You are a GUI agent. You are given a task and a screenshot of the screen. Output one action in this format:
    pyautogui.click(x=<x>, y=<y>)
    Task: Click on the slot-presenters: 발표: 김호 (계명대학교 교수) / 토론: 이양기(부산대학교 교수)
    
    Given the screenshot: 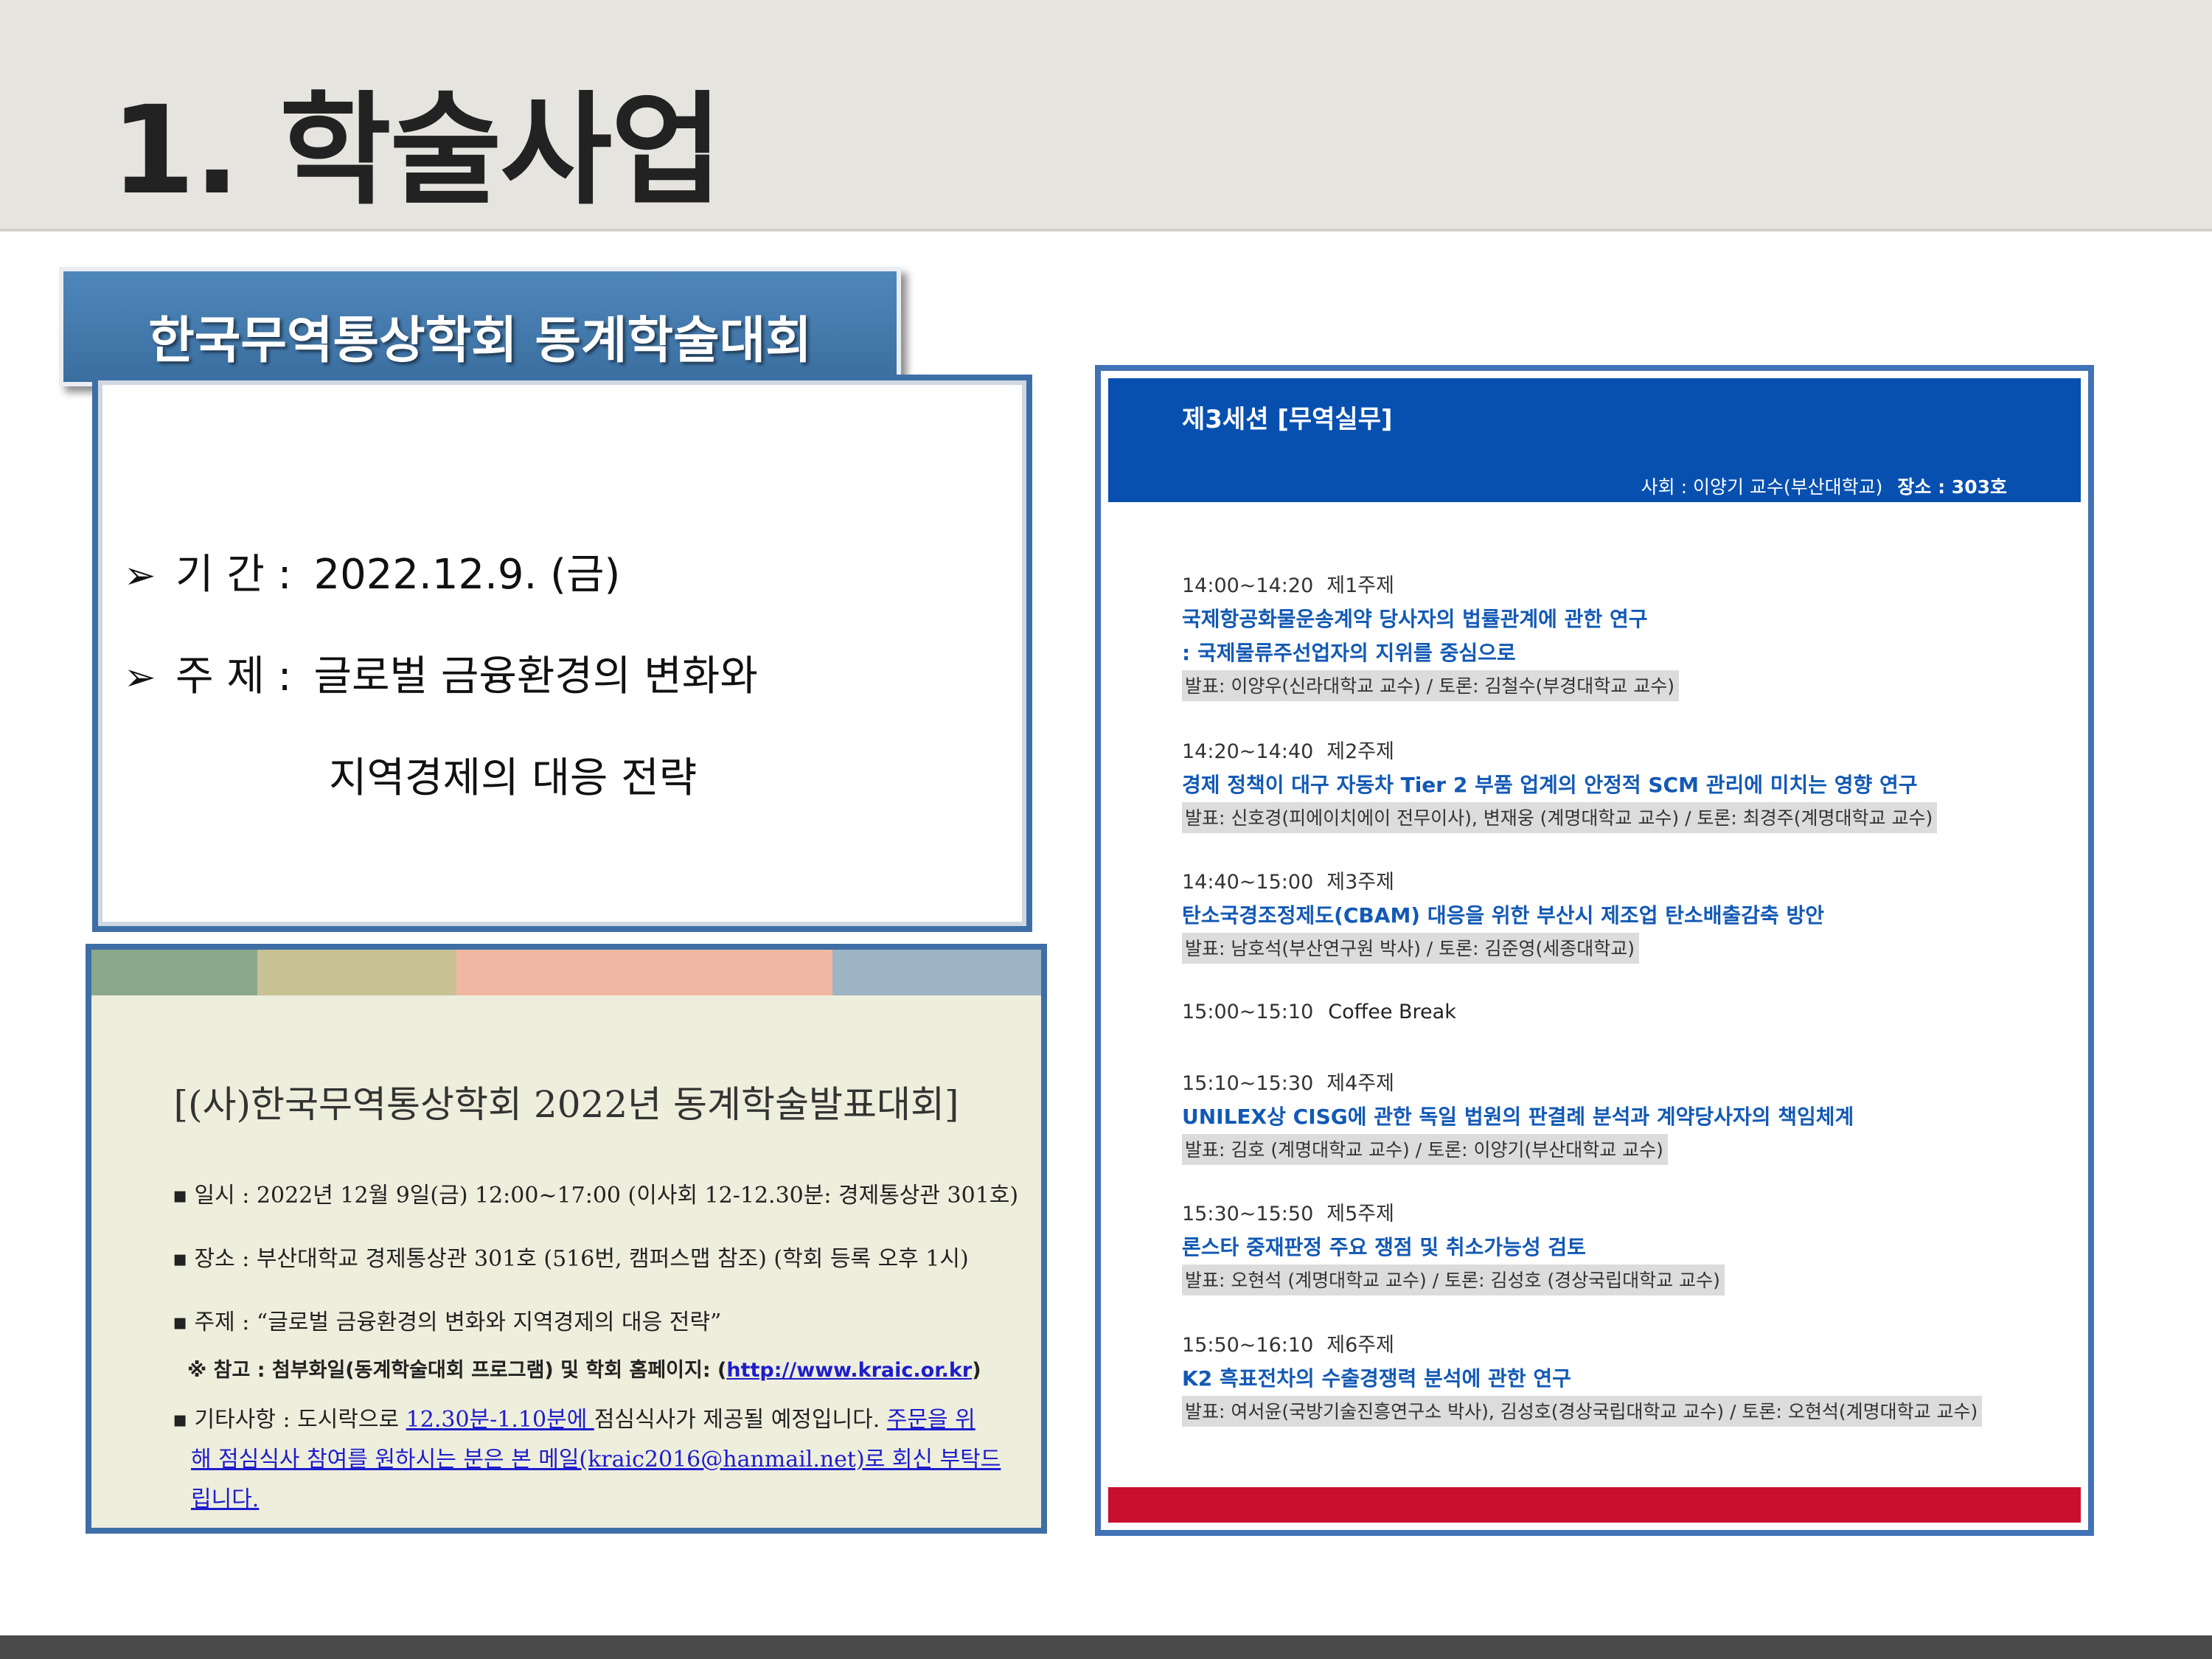 What is the action you would take?
    pyautogui.click(x=1425, y=1149)
    